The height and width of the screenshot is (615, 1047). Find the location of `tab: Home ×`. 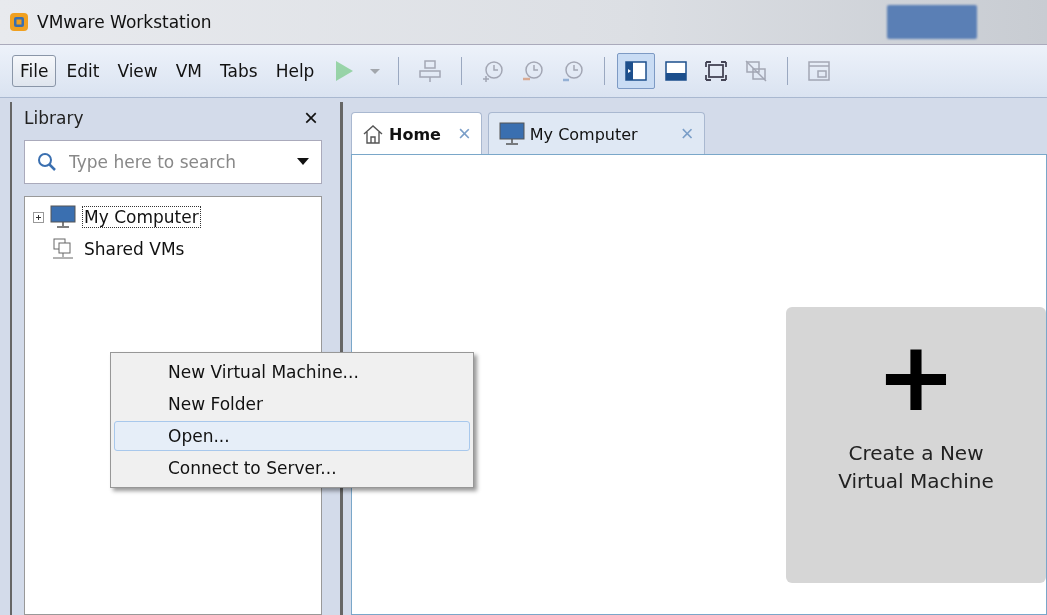

tab: Home × is located at coordinates (416, 133).